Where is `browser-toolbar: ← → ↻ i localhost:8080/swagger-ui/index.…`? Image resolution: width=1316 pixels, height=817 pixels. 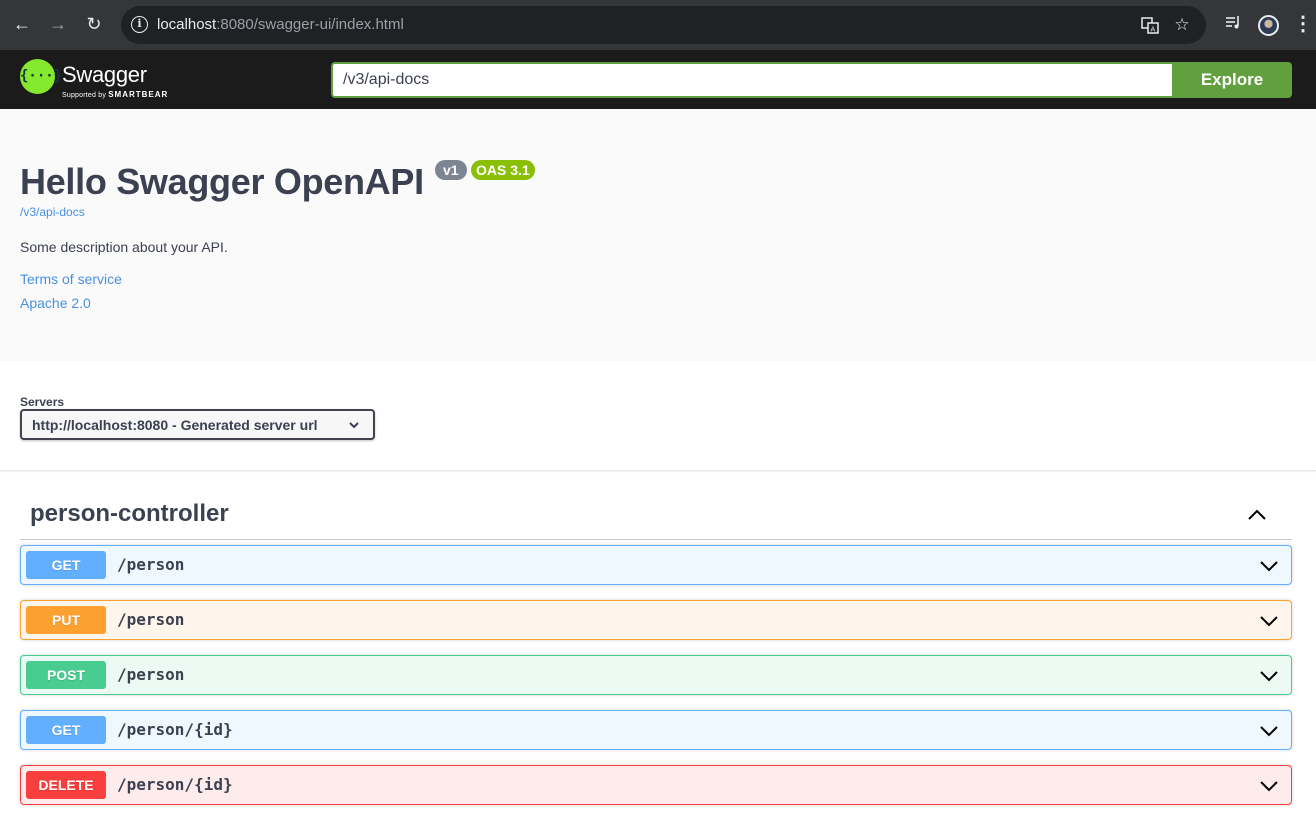
browser-toolbar: ← → ↻ i localhost:8080/swagger-ui/index.… is located at coordinates (658, 25).